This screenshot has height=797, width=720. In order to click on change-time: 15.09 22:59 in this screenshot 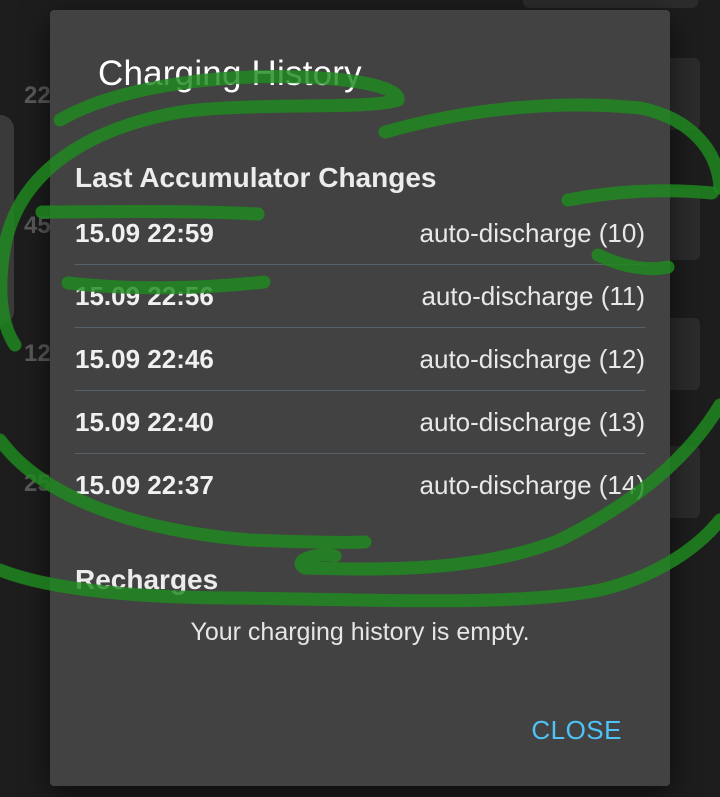, I will do `click(144, 232)`.